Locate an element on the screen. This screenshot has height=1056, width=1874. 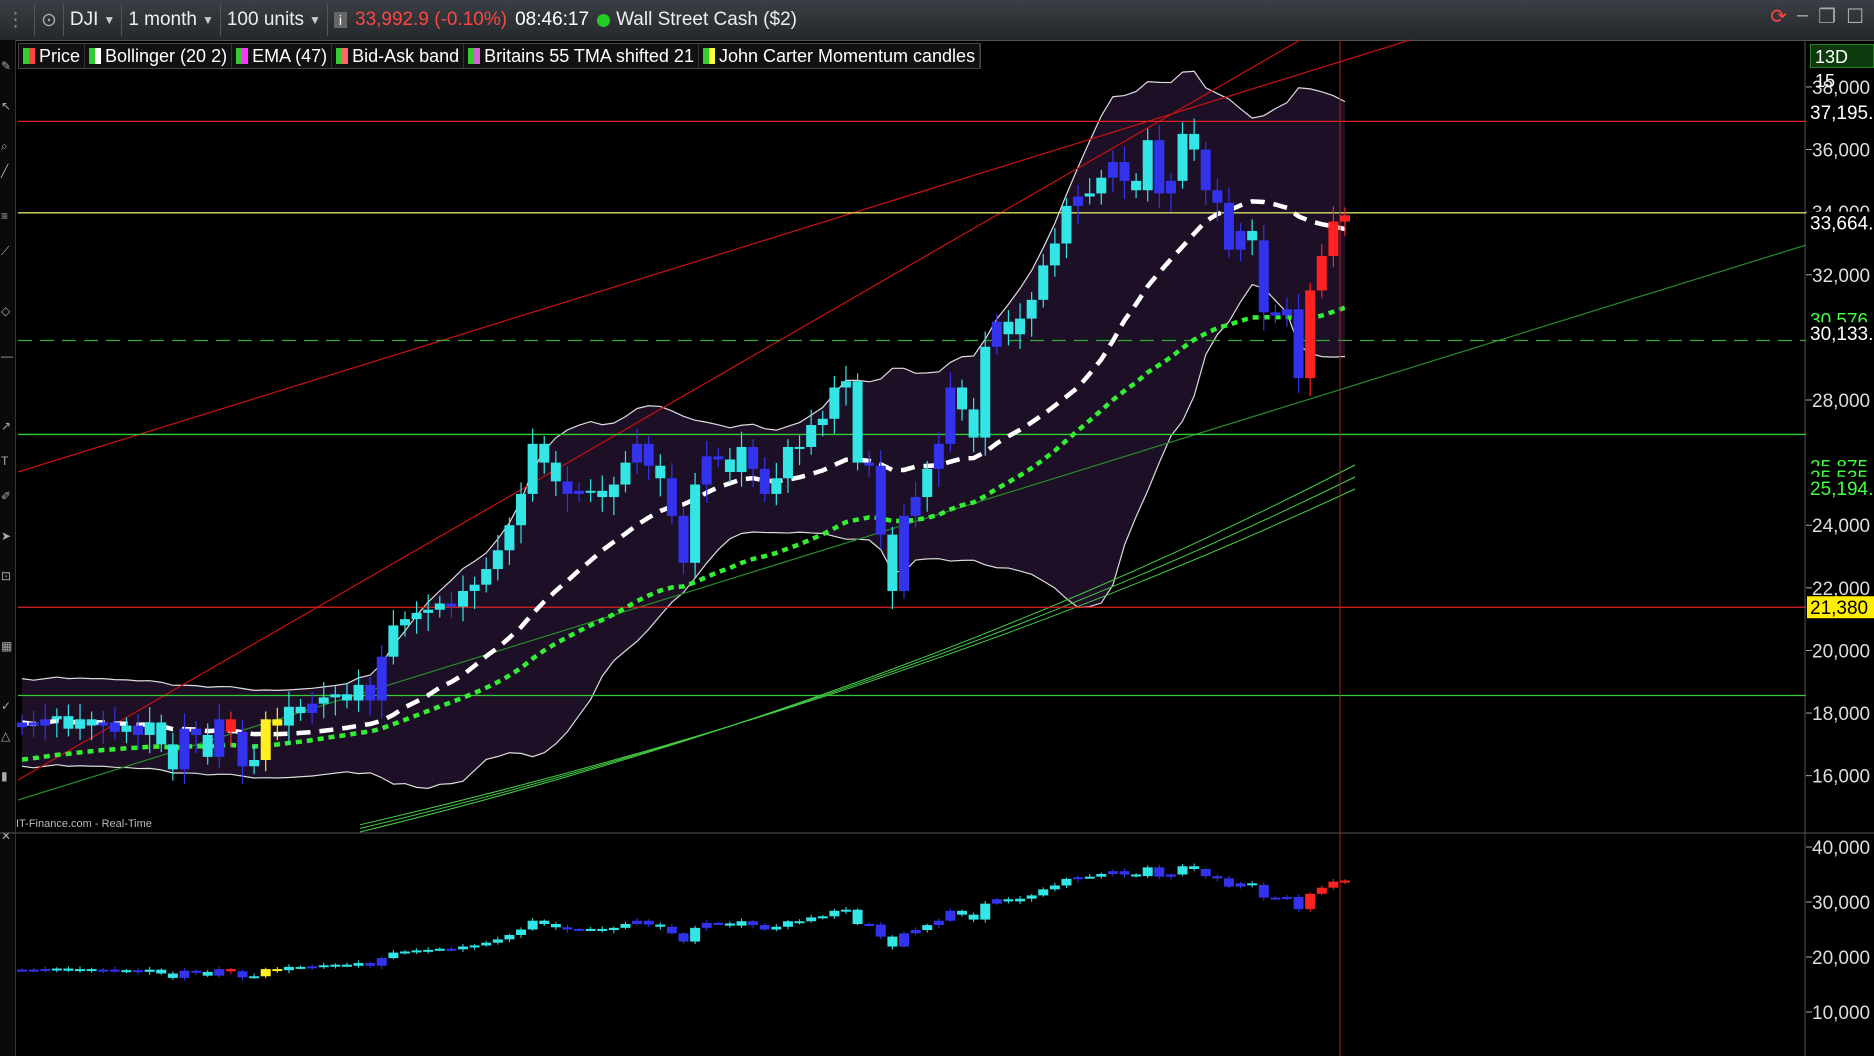
legend-item: EMA (47) is located at coordinates (282, 56).